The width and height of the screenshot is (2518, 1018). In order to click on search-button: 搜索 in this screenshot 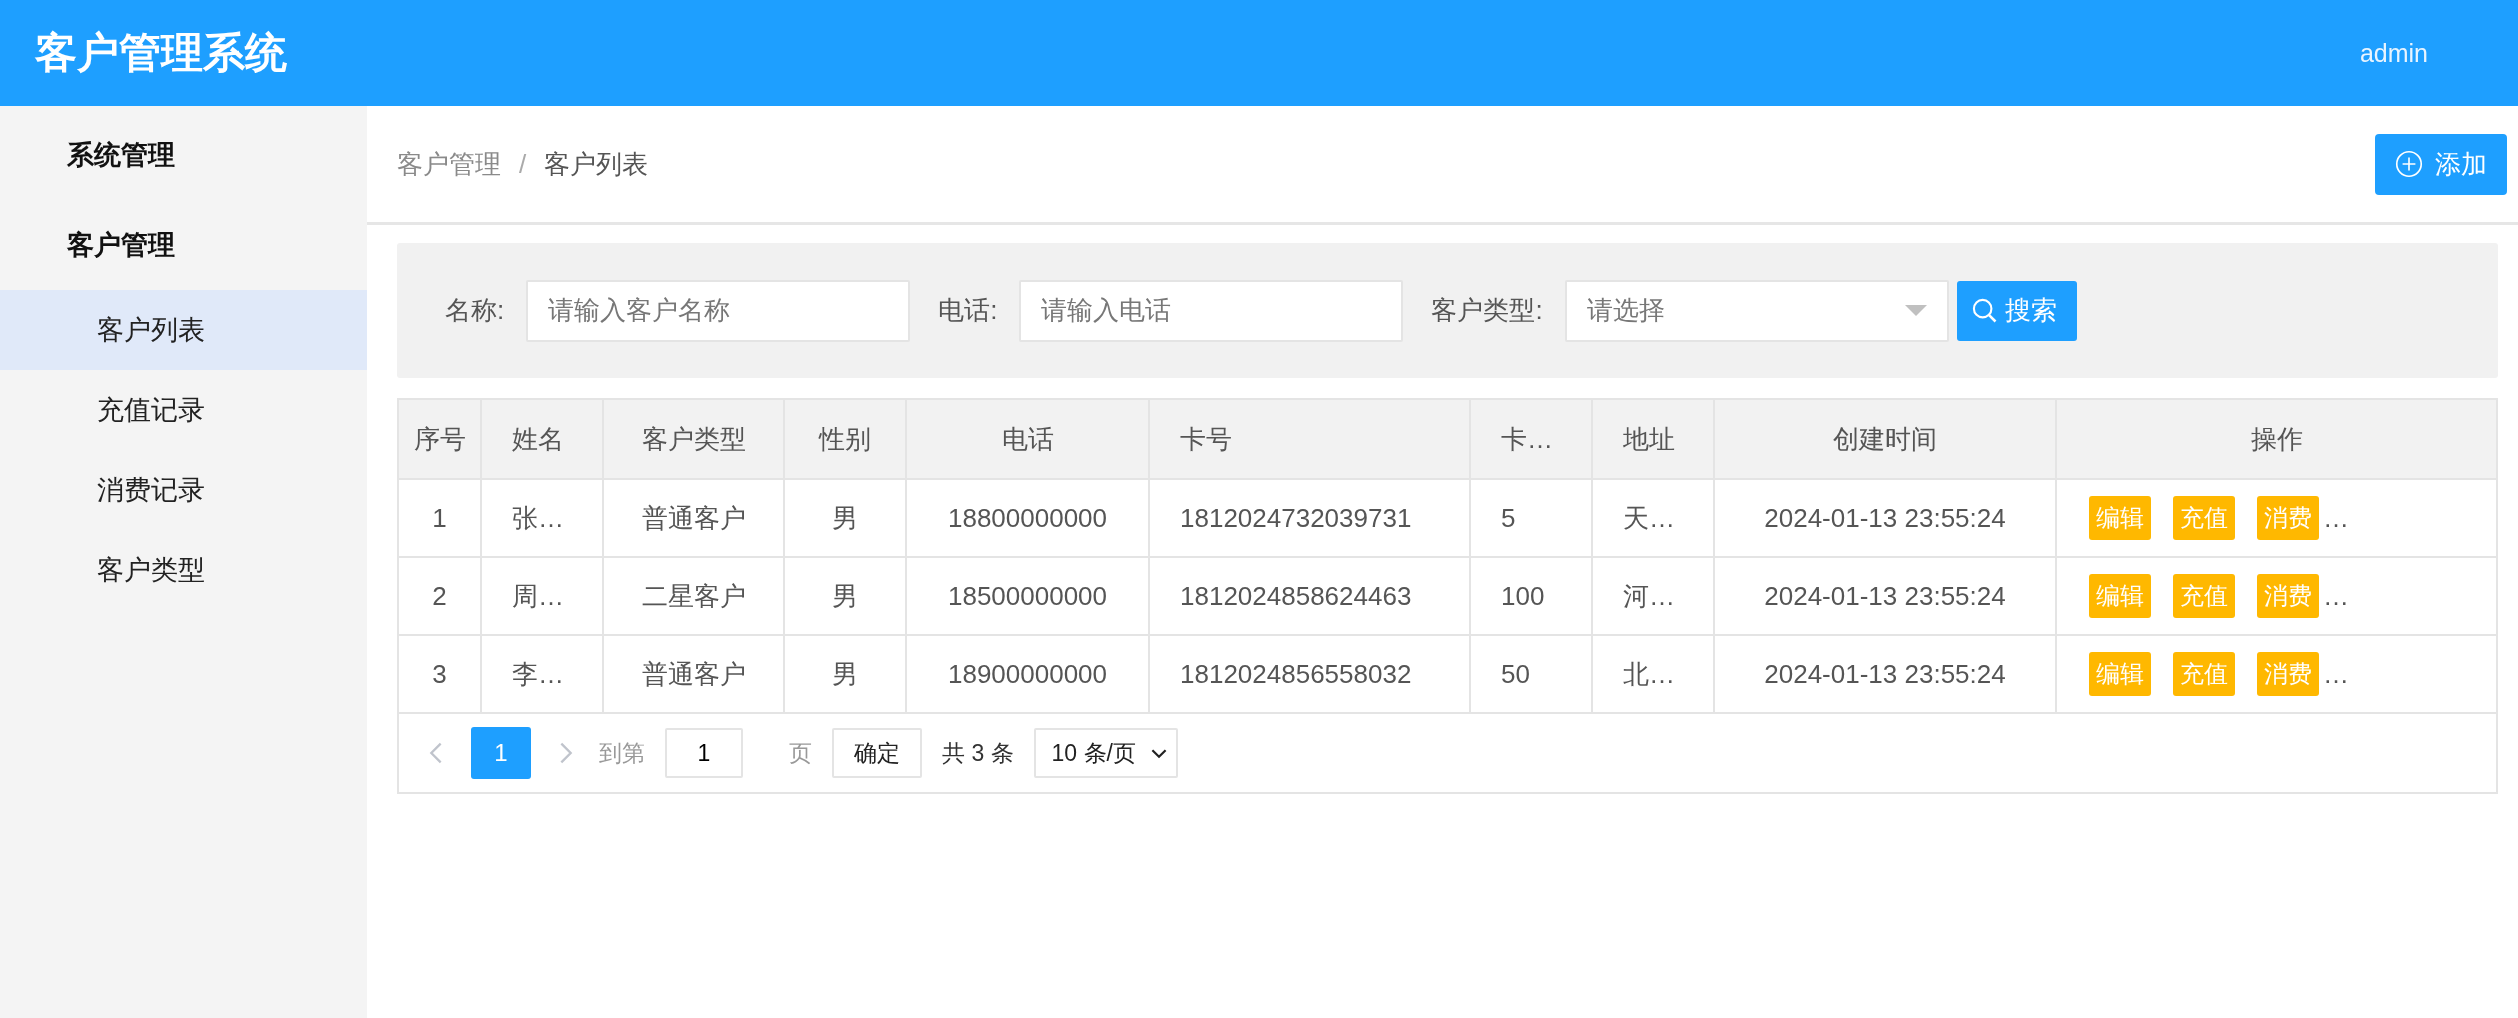, I will do `click(2016, 310)`.